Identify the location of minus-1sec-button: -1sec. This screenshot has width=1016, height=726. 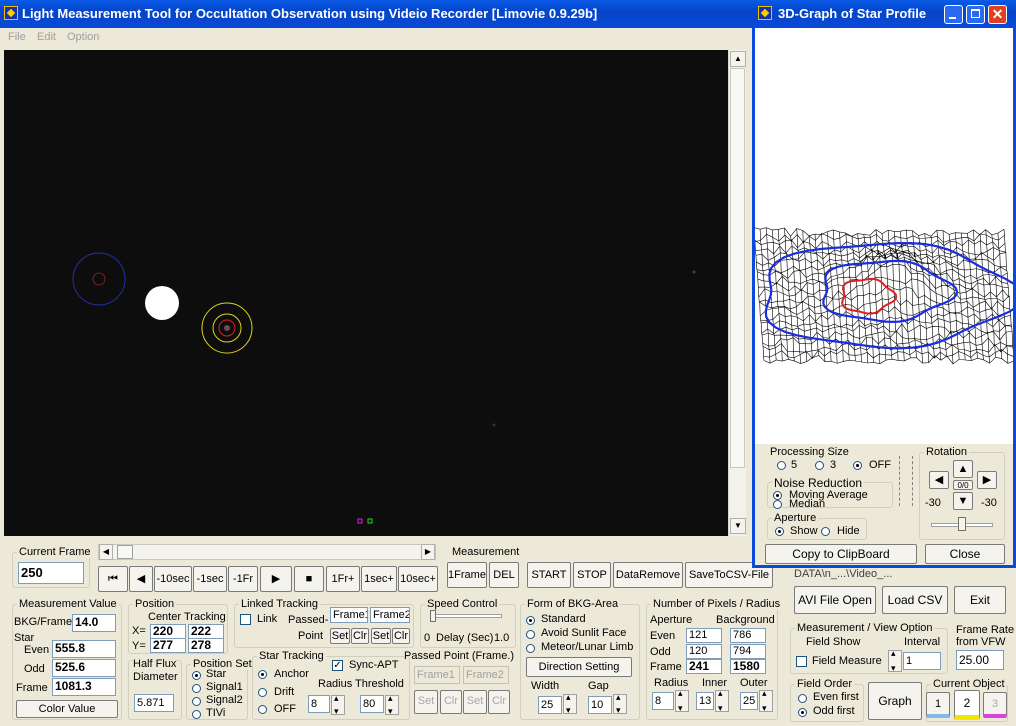
(210, 579).